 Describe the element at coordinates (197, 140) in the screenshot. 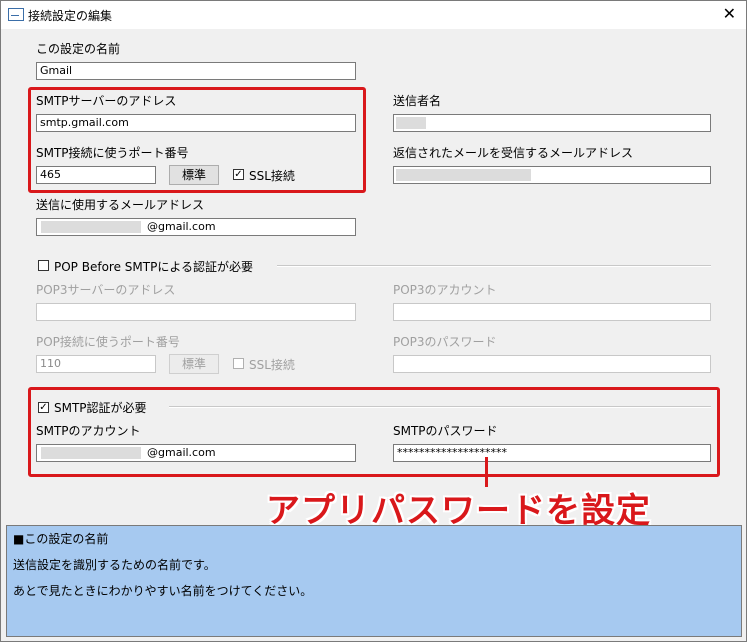

I see `highlight-smtp-server-box` at that location.